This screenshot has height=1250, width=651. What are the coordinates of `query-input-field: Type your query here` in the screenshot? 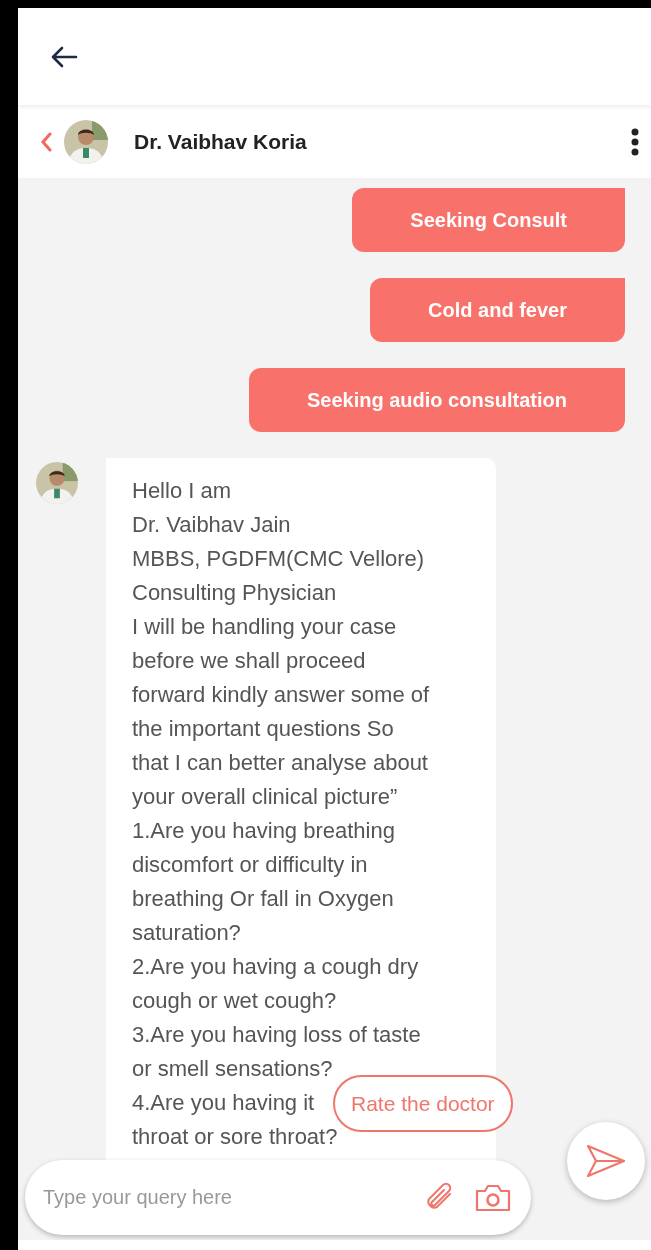 It's located at (223, 1197).